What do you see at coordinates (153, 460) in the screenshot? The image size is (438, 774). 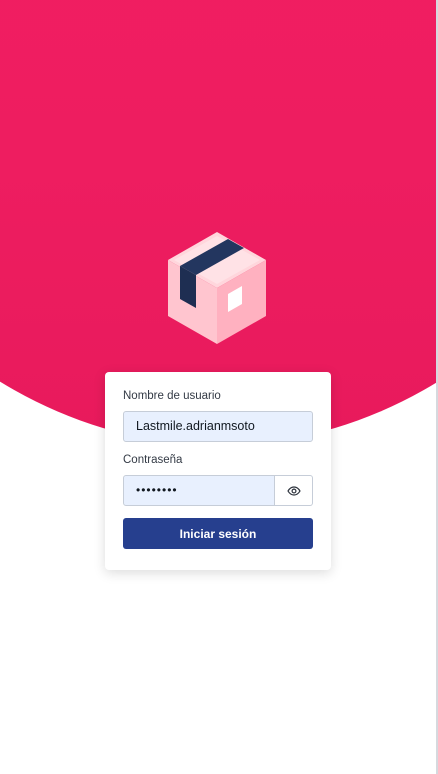 I see `password-label: Contraseña` at bounding box center [153, 460].